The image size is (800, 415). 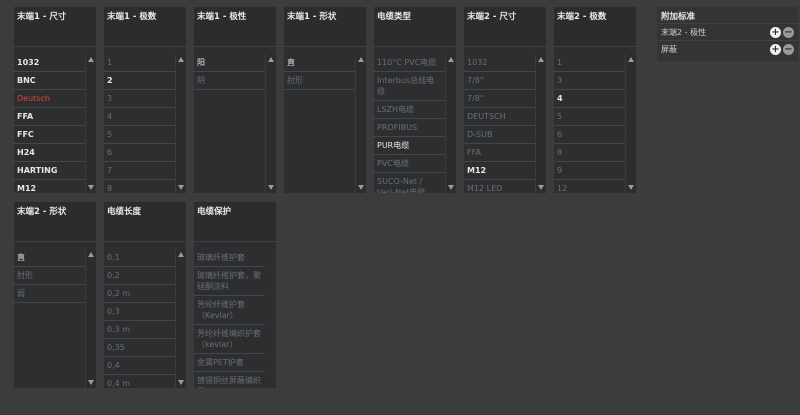 I want to click on filter-list: 0,10,20,2 m0,30,3 m0,350,40,4 m0,5 m, so click(x=139, y=318).